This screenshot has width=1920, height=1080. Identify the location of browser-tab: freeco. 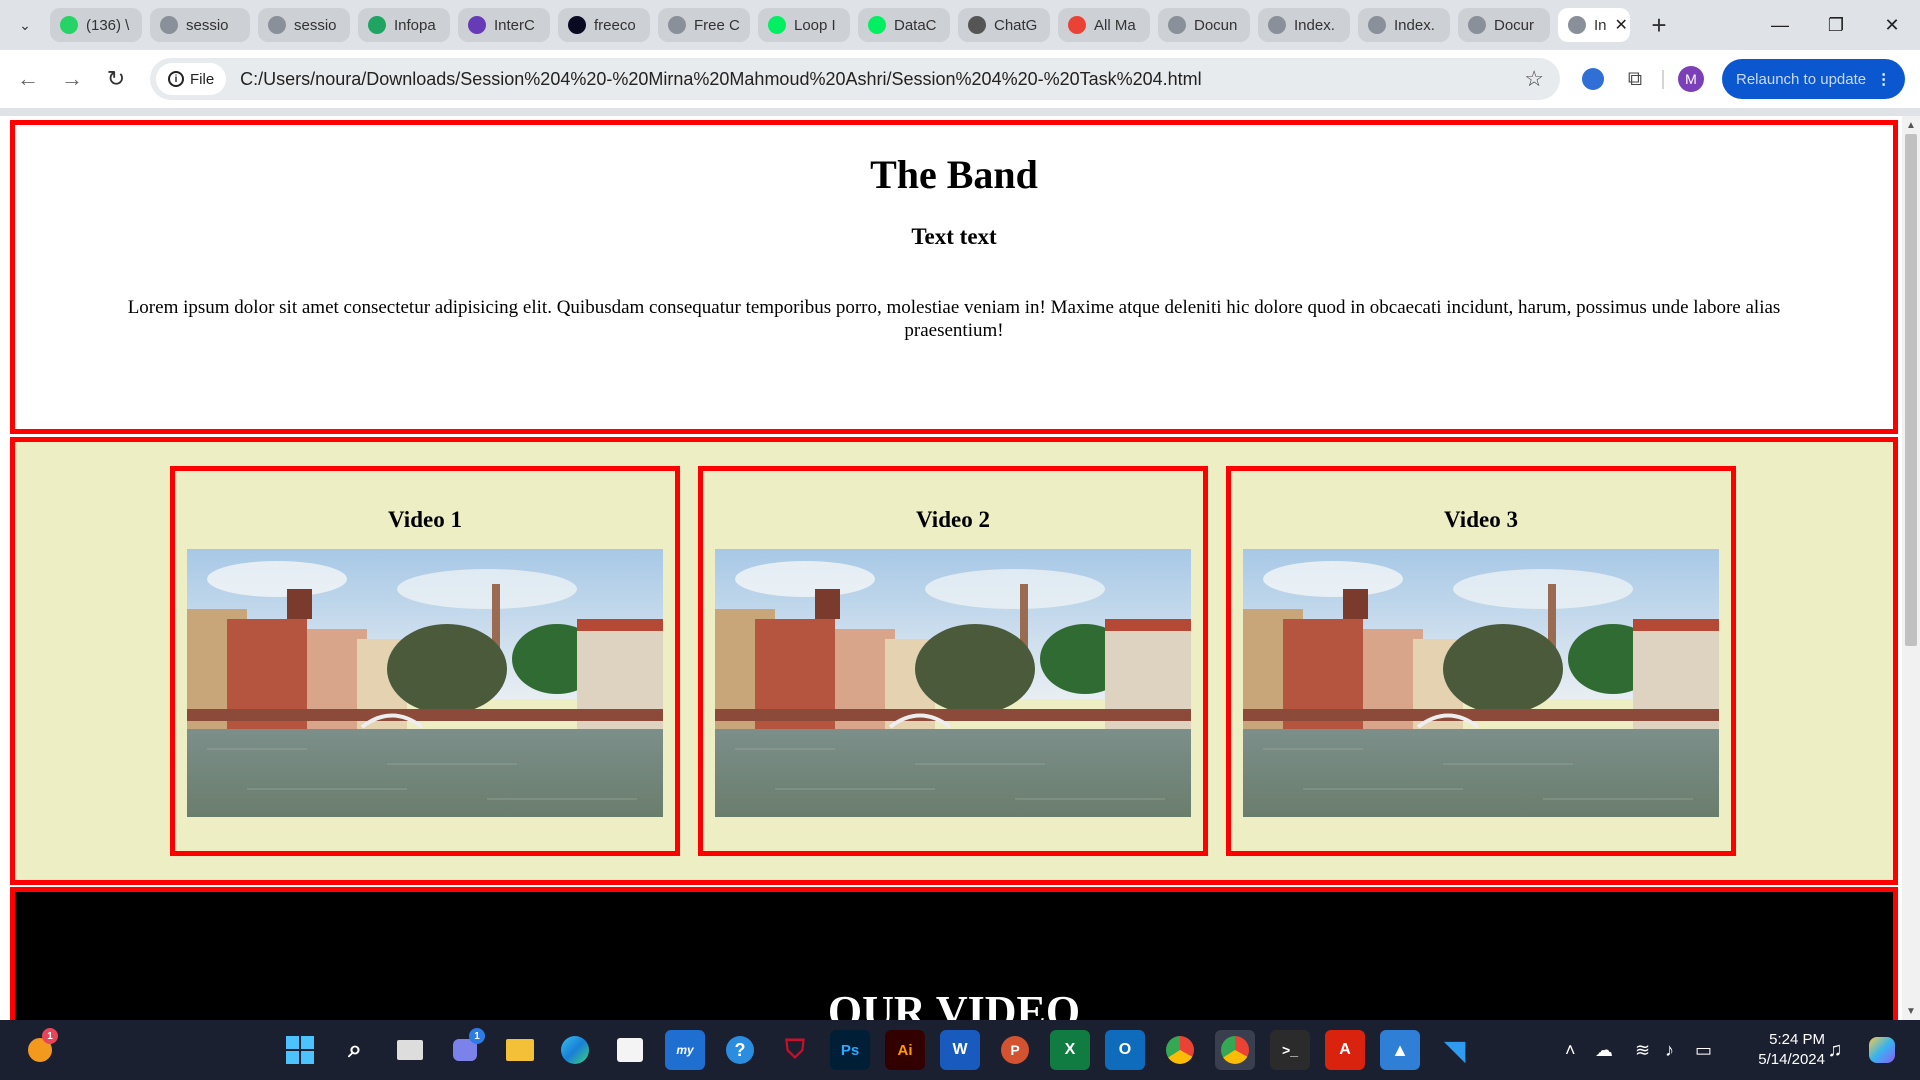
(604, 25).